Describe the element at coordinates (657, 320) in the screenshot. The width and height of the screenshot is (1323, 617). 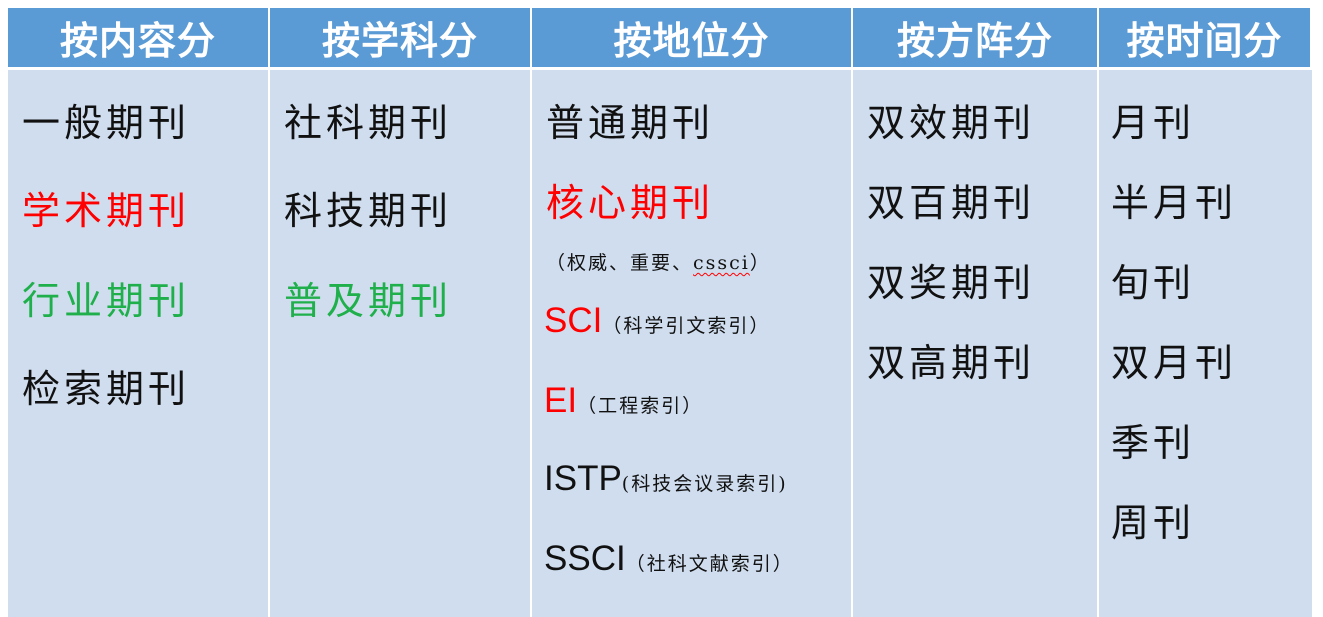
I see `list-item-sci: SCI（科学引文索引）` at that location.